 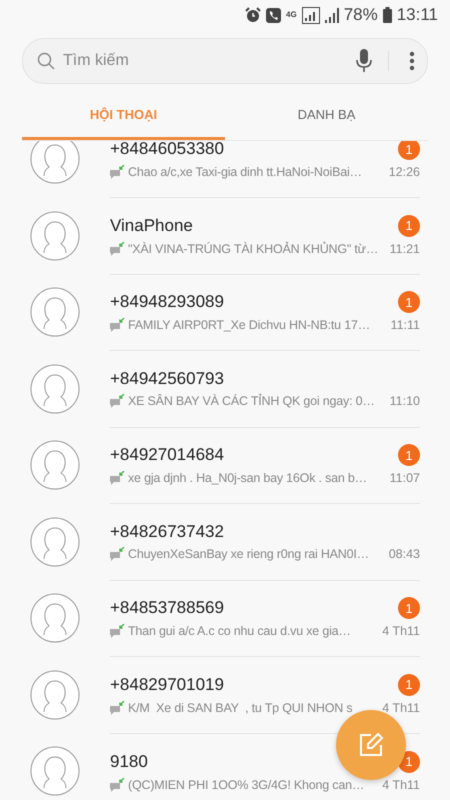 What do you see at coordinates (167, 302) in the screenshot?
I see `contact-name: +84948293089` at bounding box center [167, 302].